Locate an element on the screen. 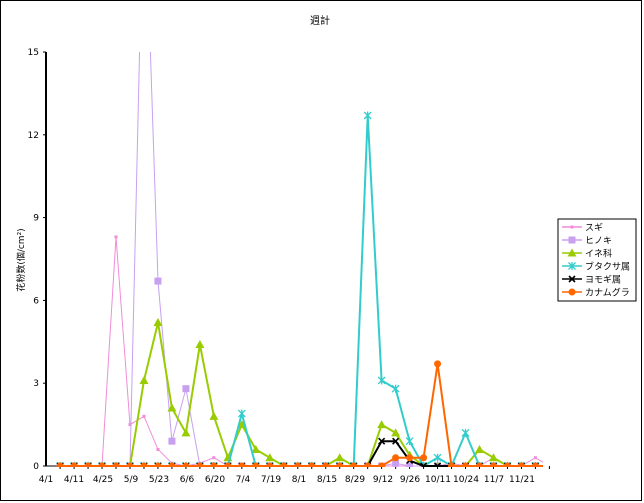 This screenshot has height=503, width=644. y-tick-label: 6 is located at coordinates (36, 301).